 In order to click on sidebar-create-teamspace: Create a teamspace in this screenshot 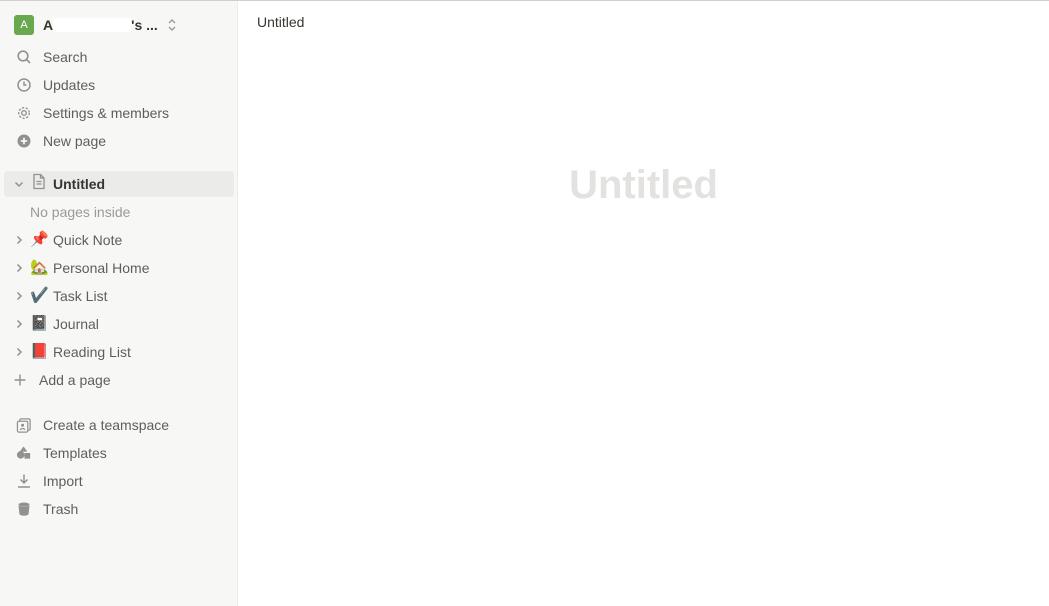, I will do `click(119, 425)`.